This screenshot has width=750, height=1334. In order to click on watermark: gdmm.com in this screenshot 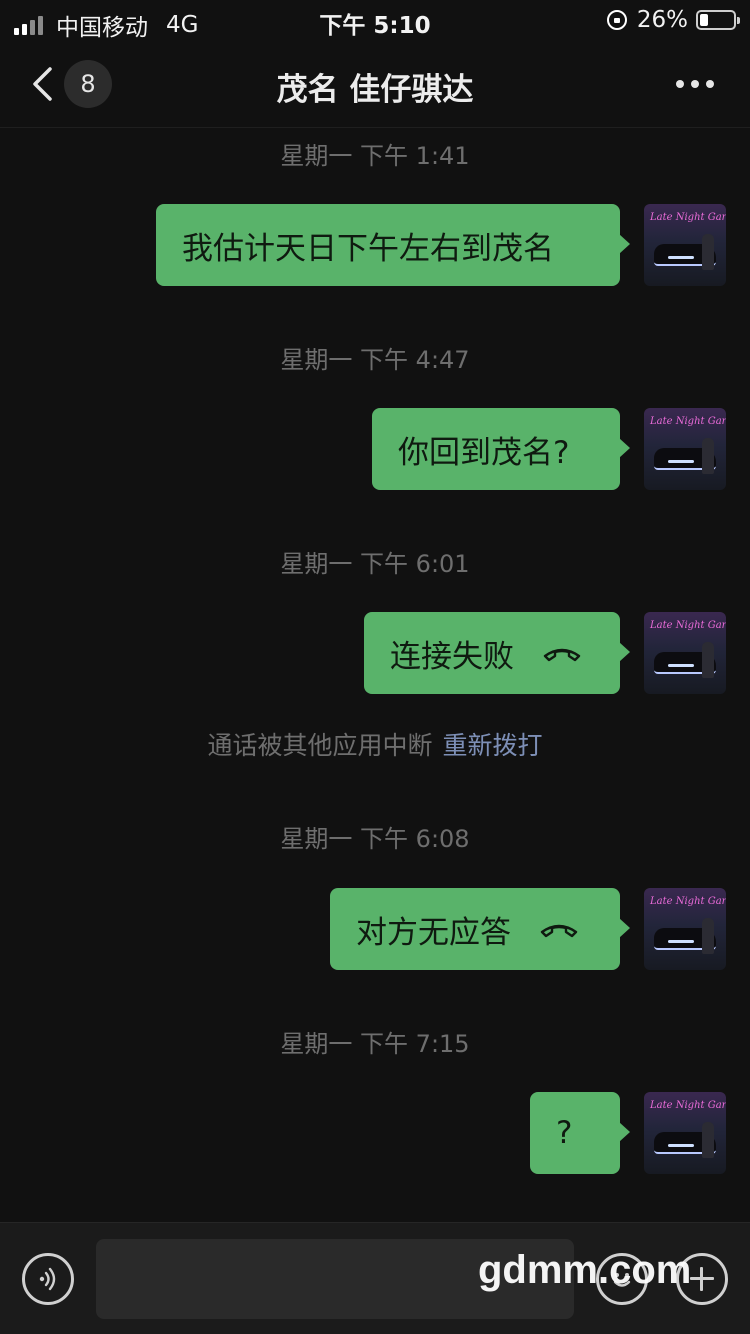, I will do `click(585, 1270)`.